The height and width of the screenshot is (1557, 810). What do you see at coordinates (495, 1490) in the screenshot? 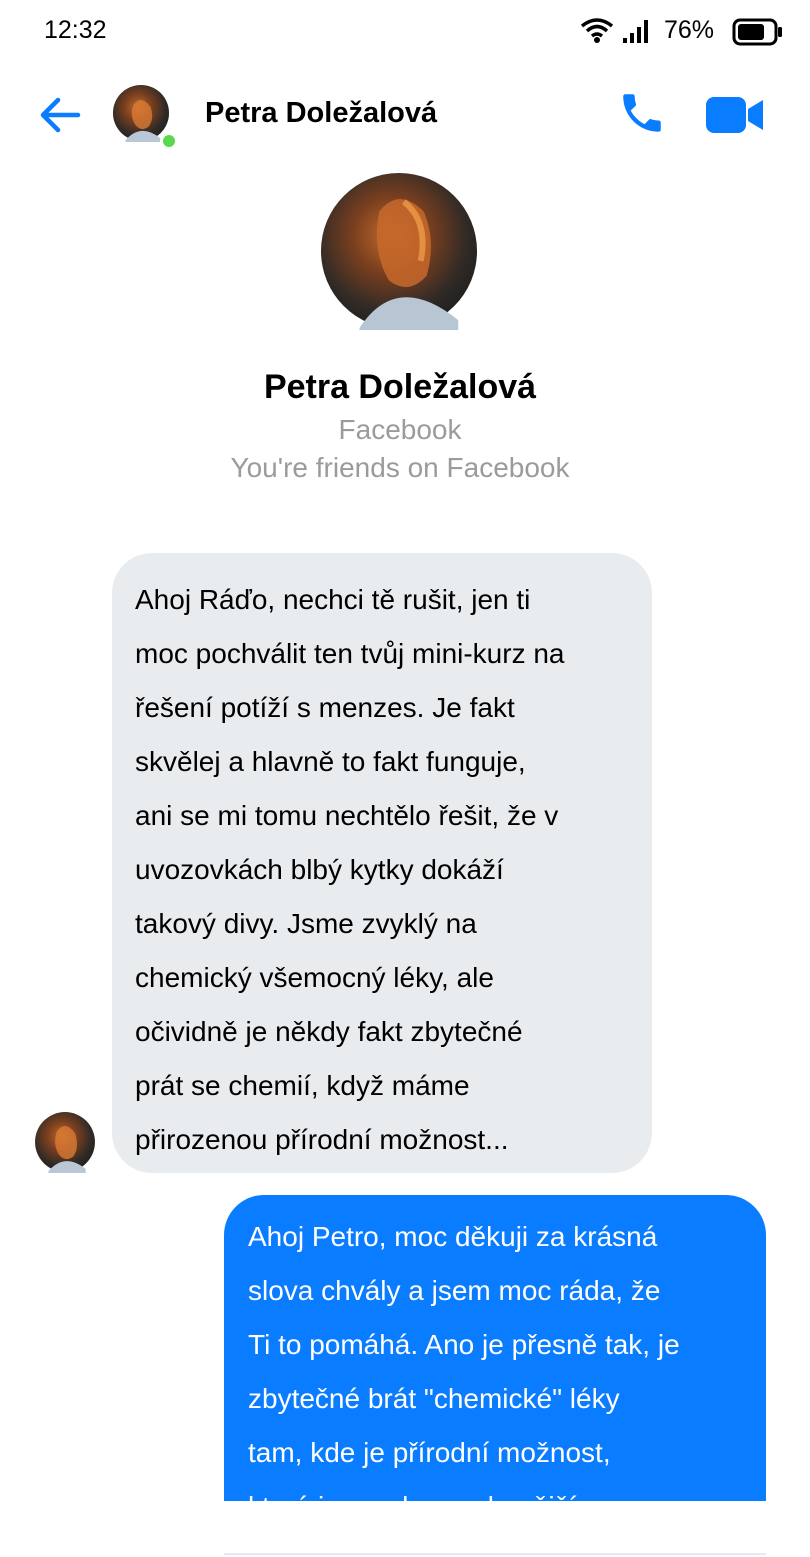
I see `message-line: která je mnohem zdravější a` at bounding box center [495, 1490].